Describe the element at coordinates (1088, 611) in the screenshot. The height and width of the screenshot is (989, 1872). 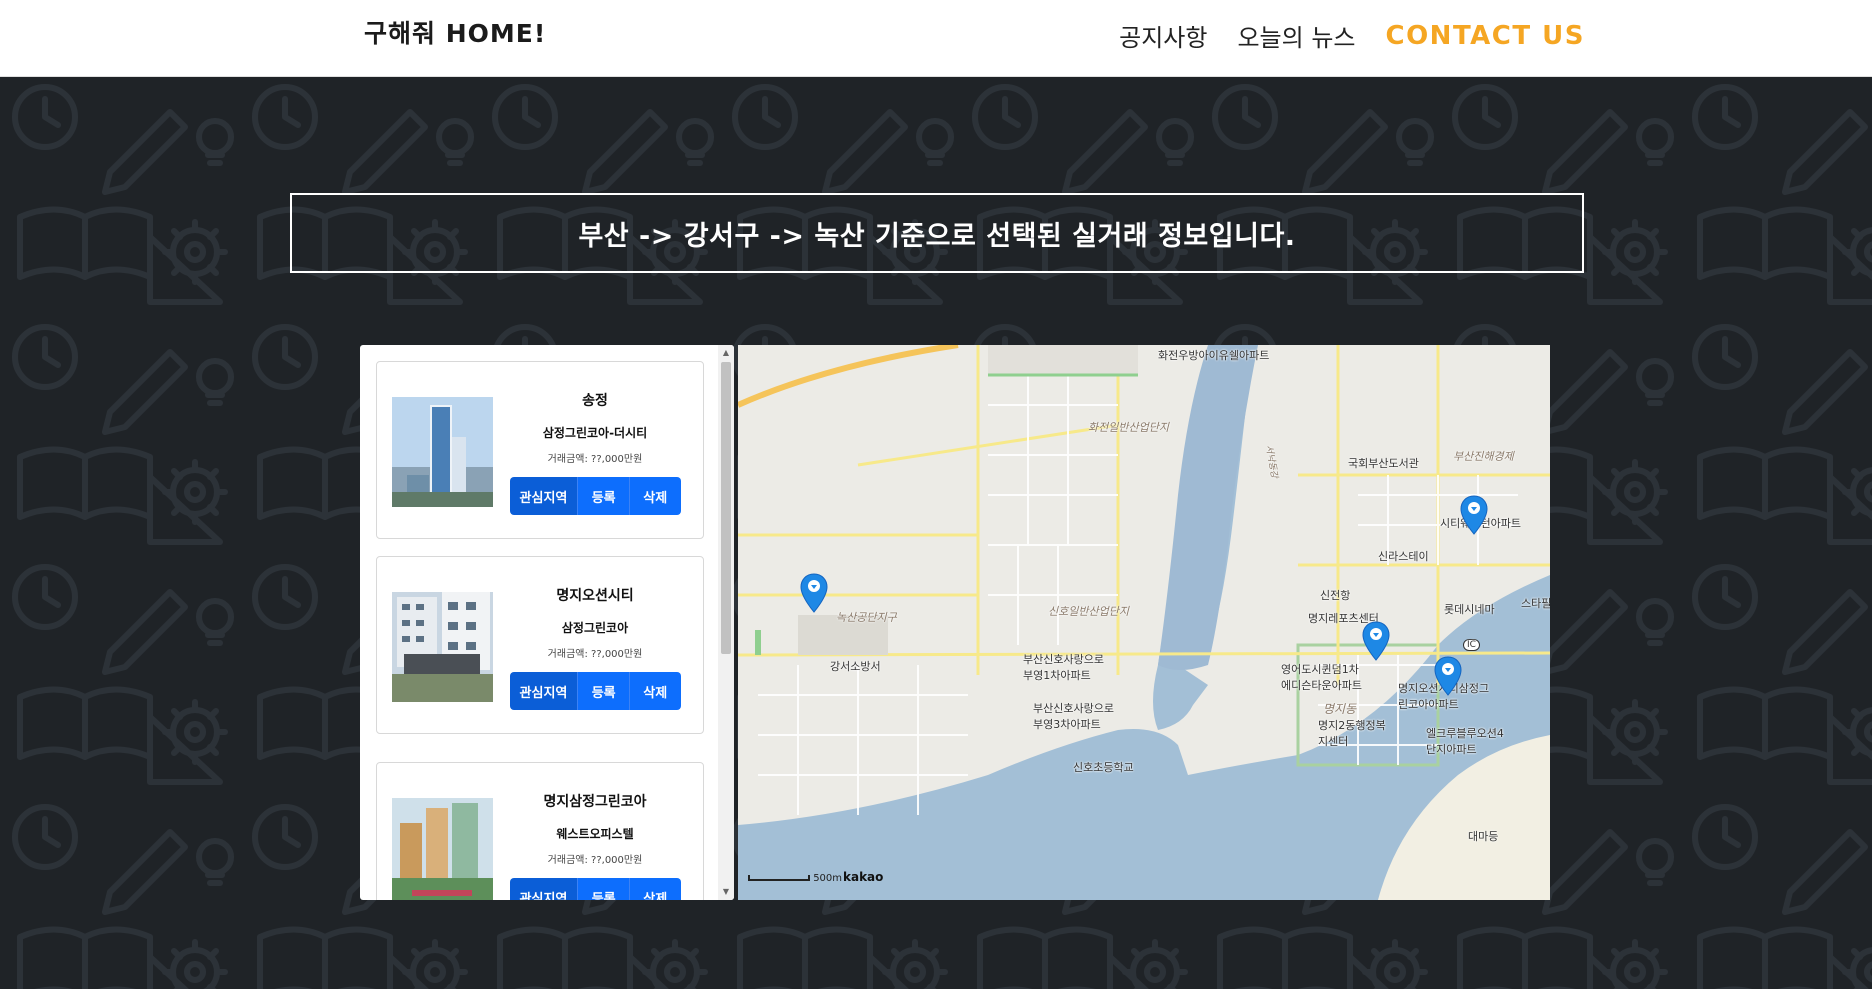
I see `map-label: 신호일반산업단지` at that location.